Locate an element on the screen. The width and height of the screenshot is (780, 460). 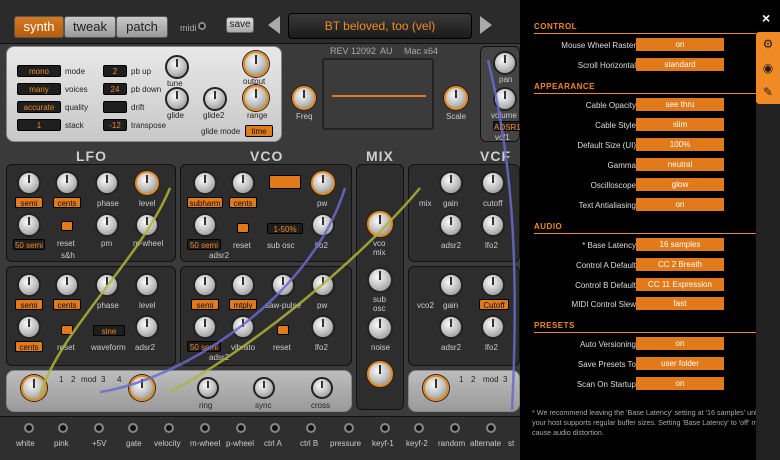
right-edge-panel is located at coordinates (768, 282).